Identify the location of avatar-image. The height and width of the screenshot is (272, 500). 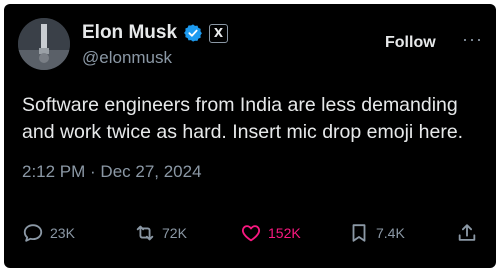
(44, 44).